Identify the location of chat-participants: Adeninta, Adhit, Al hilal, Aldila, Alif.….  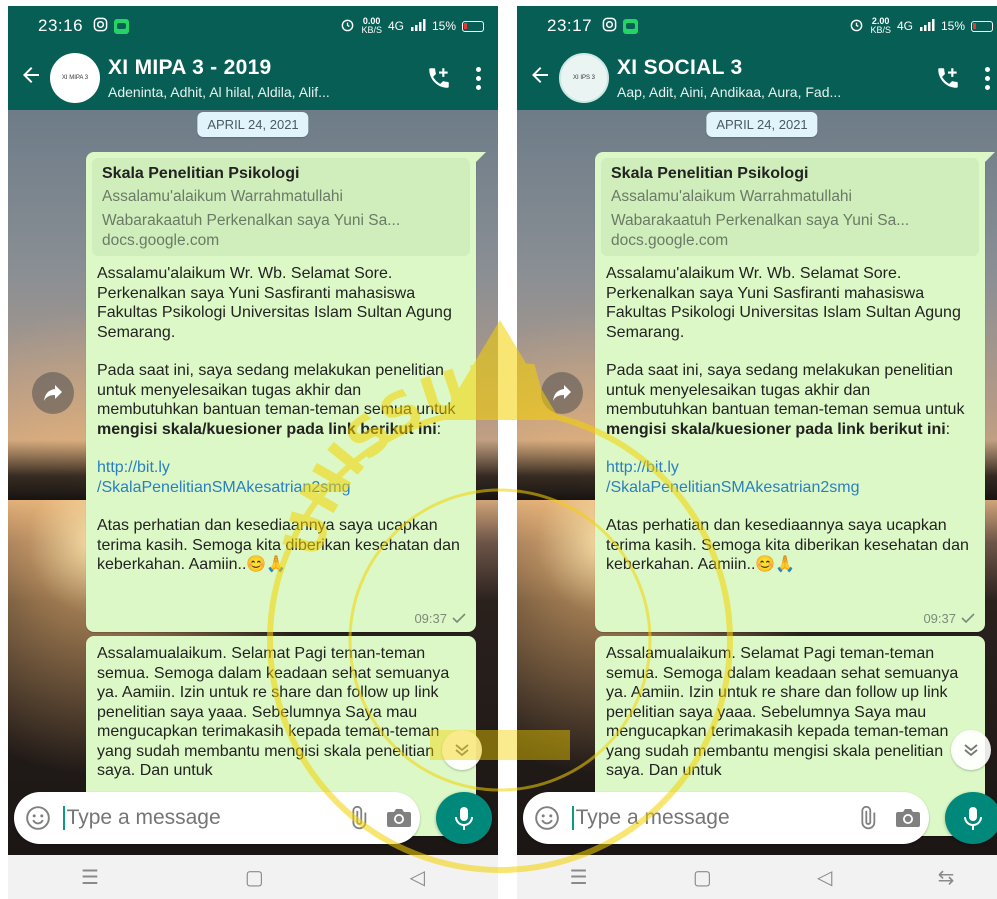
(219, 92).